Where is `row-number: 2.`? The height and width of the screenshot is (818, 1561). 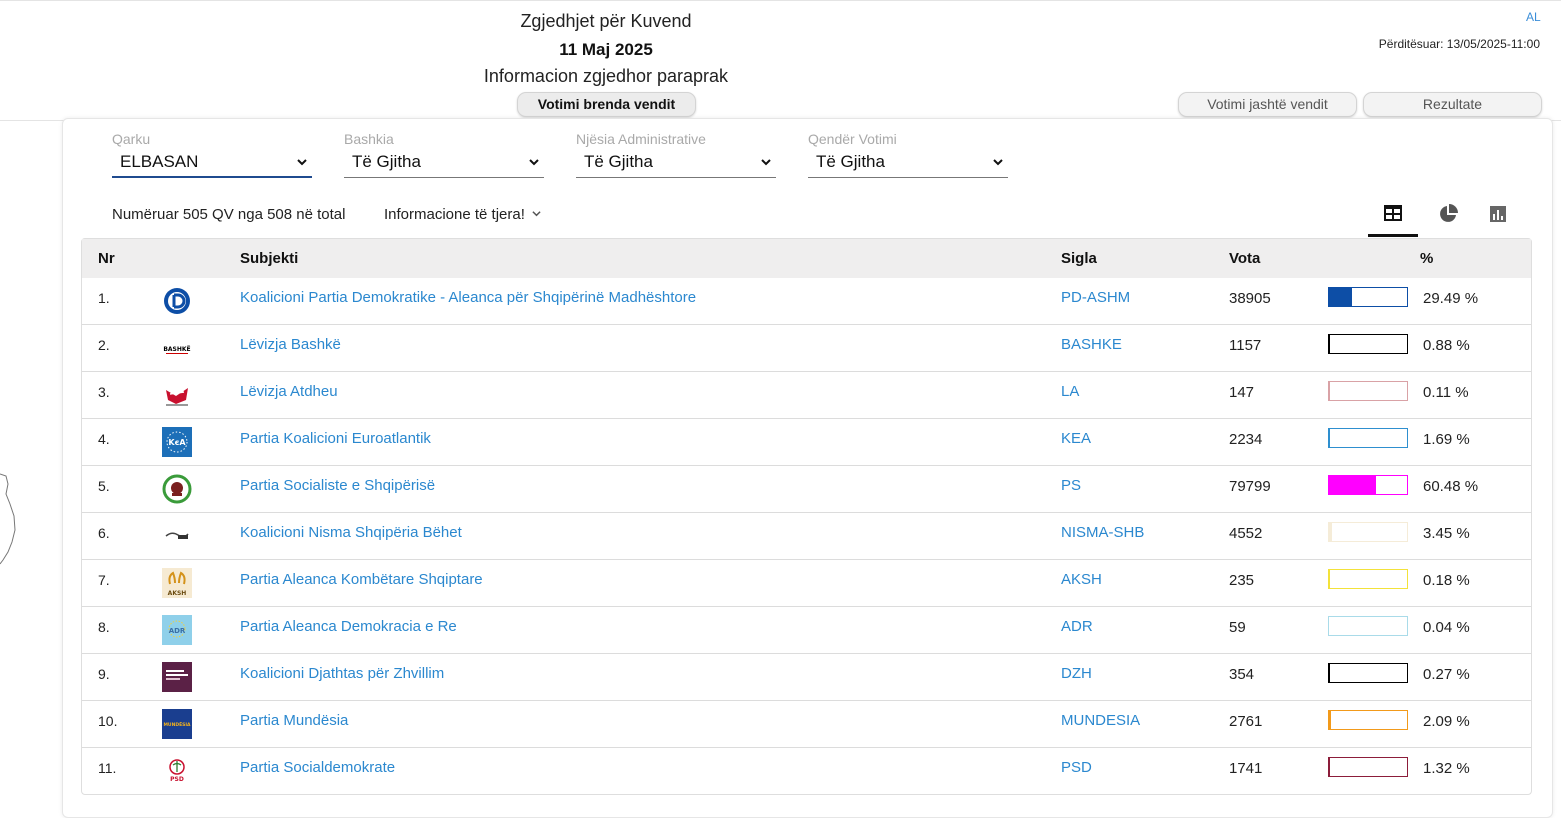
row-number: 2. is located at coordinates (104, 345).